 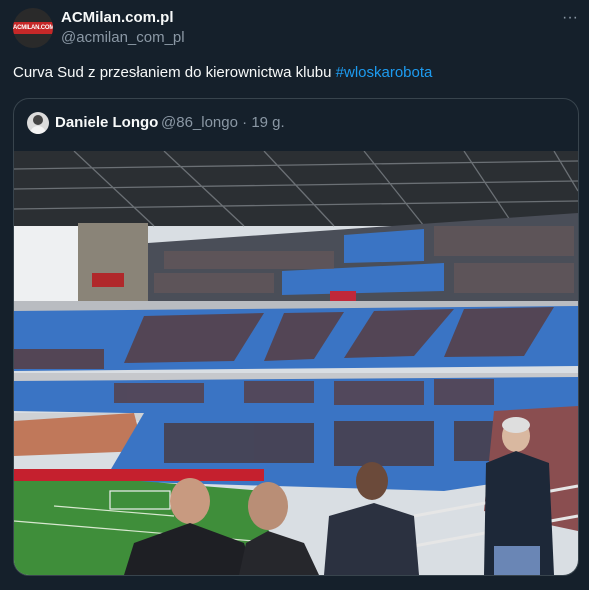 What do you see at coordinates (267, 122) in the screenshot?
I see `quoted-time: 19 g.` at bounding box center [267, 122].